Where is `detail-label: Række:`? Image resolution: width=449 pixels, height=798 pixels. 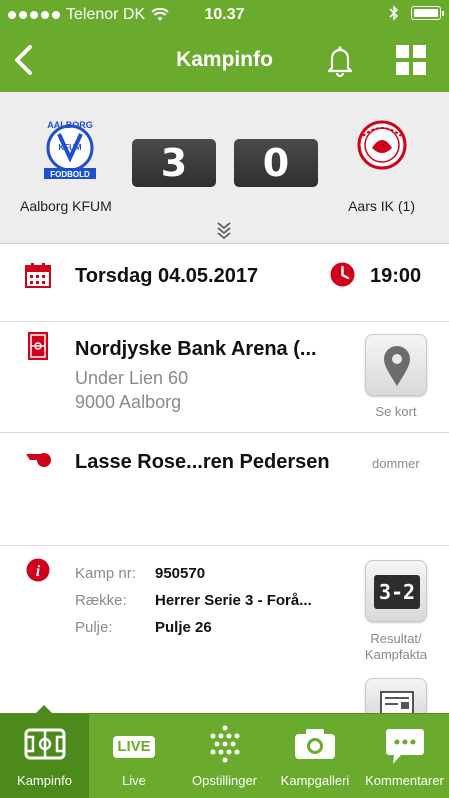
detail-label: Række: is located at coordinates (101, 600).